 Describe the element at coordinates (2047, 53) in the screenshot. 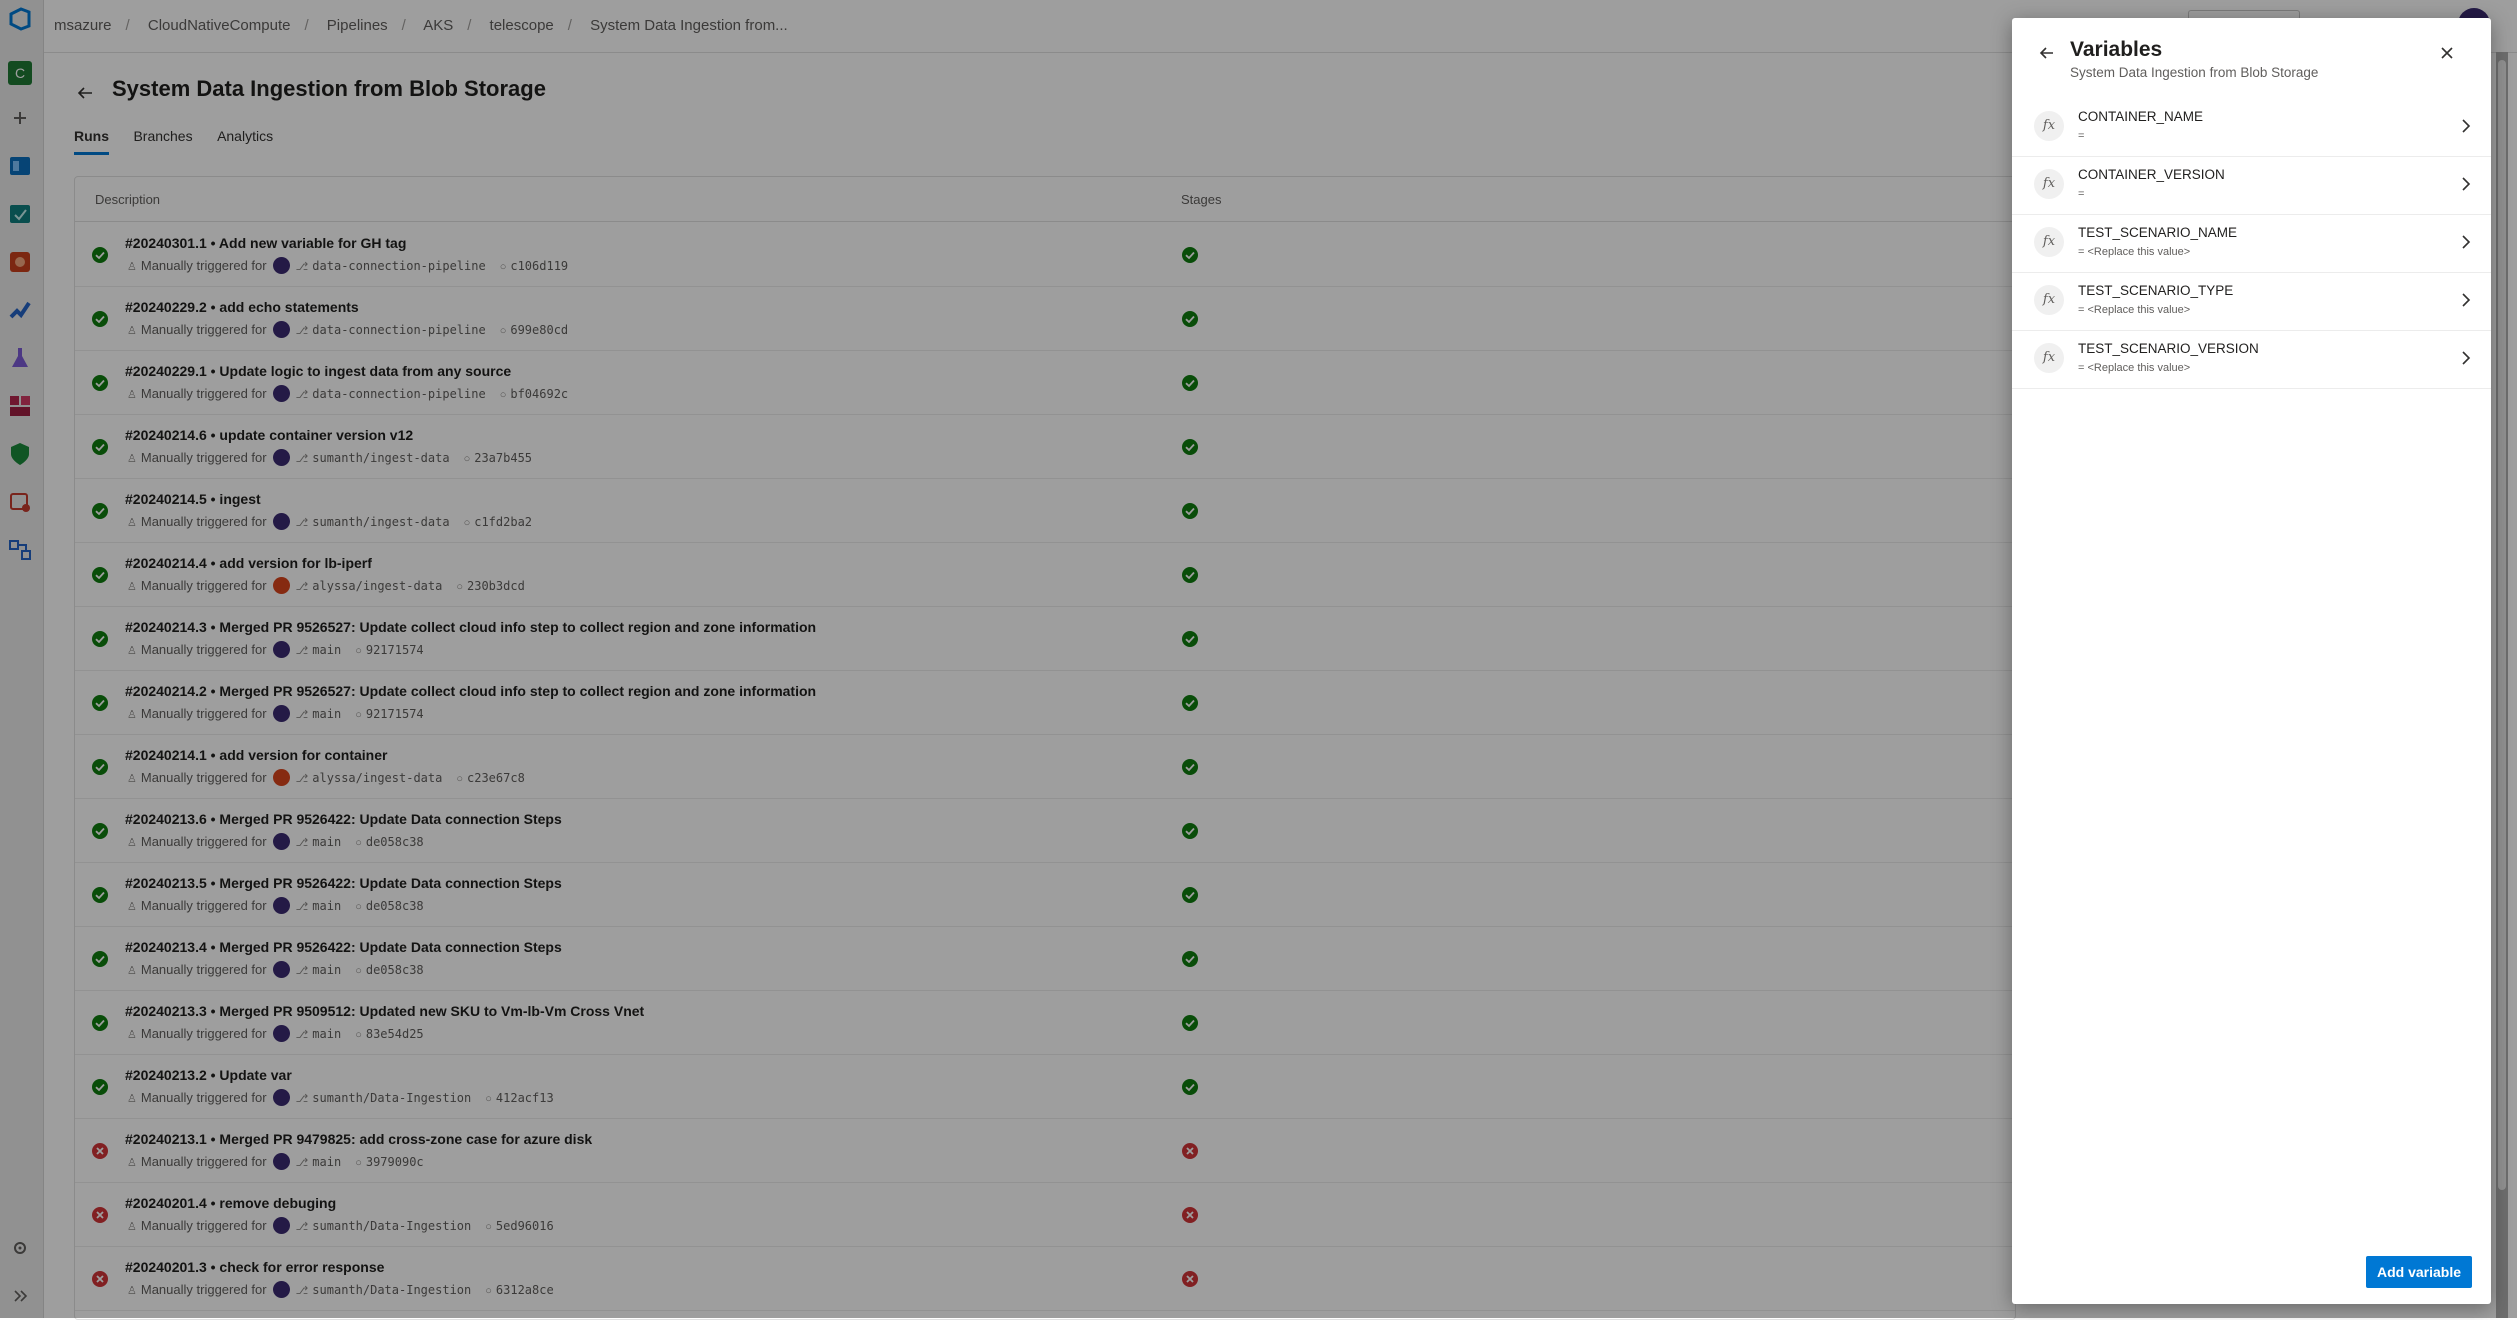

I see `back-arrow-icon` at that location.